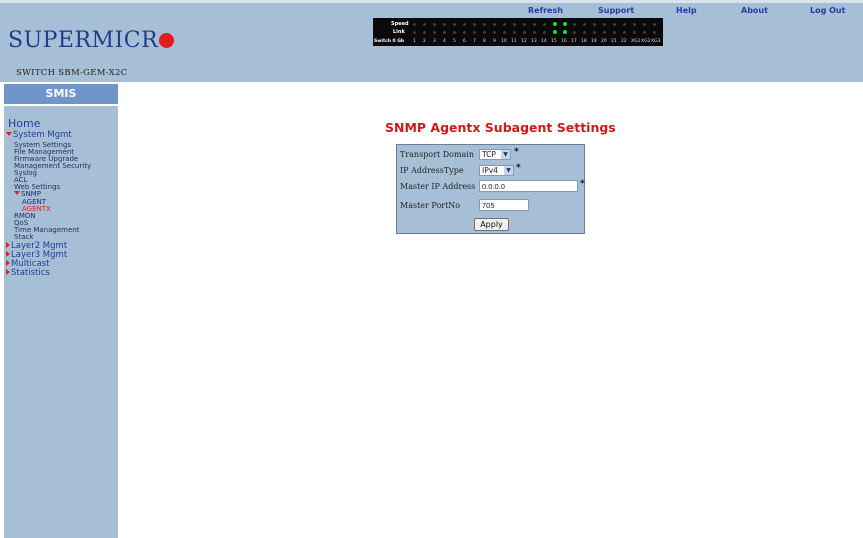 Image resolution: width=863 pixels, height=538 pixels. Describe the element at coordinates (604, 41) in the screenshot. I see `port-number-label: 20` at that location.